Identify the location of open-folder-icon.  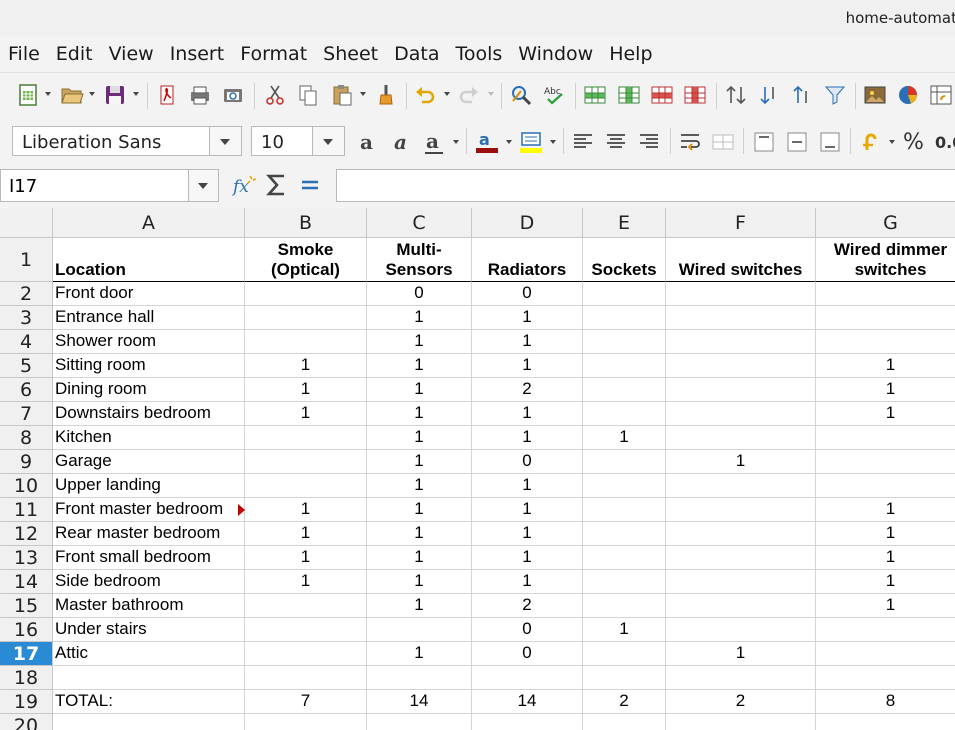
(72, 95).